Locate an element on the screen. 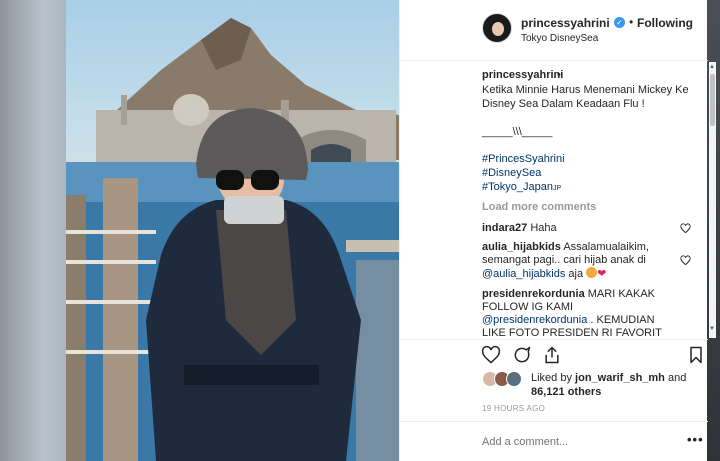 This screenshot has width=720, height=461. comment-username: aulia_hijabkids is located at coordinates (521, 247).